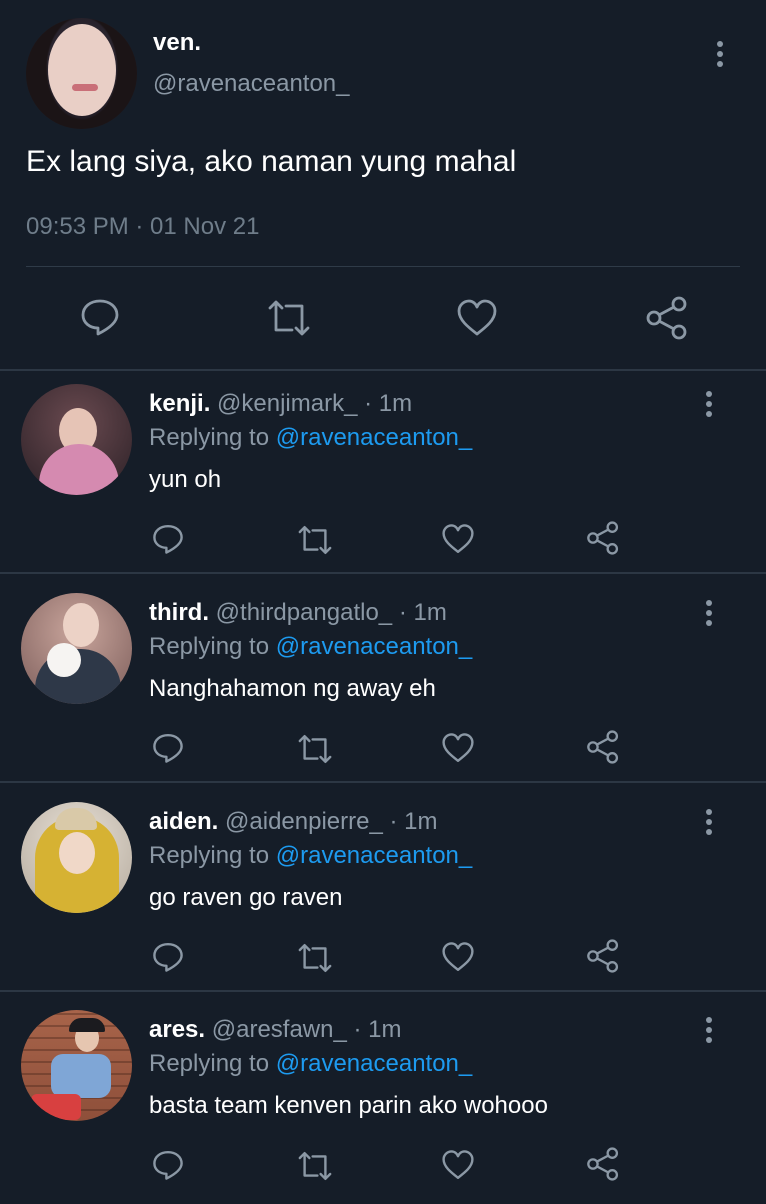 Image resolution: width=766 pixels, height=1204 pixels. What do you see at coordinates (279, 1029) in the screenshot?
I see `author-handle: @aresfawn_` at bounding box center [279, 1029].